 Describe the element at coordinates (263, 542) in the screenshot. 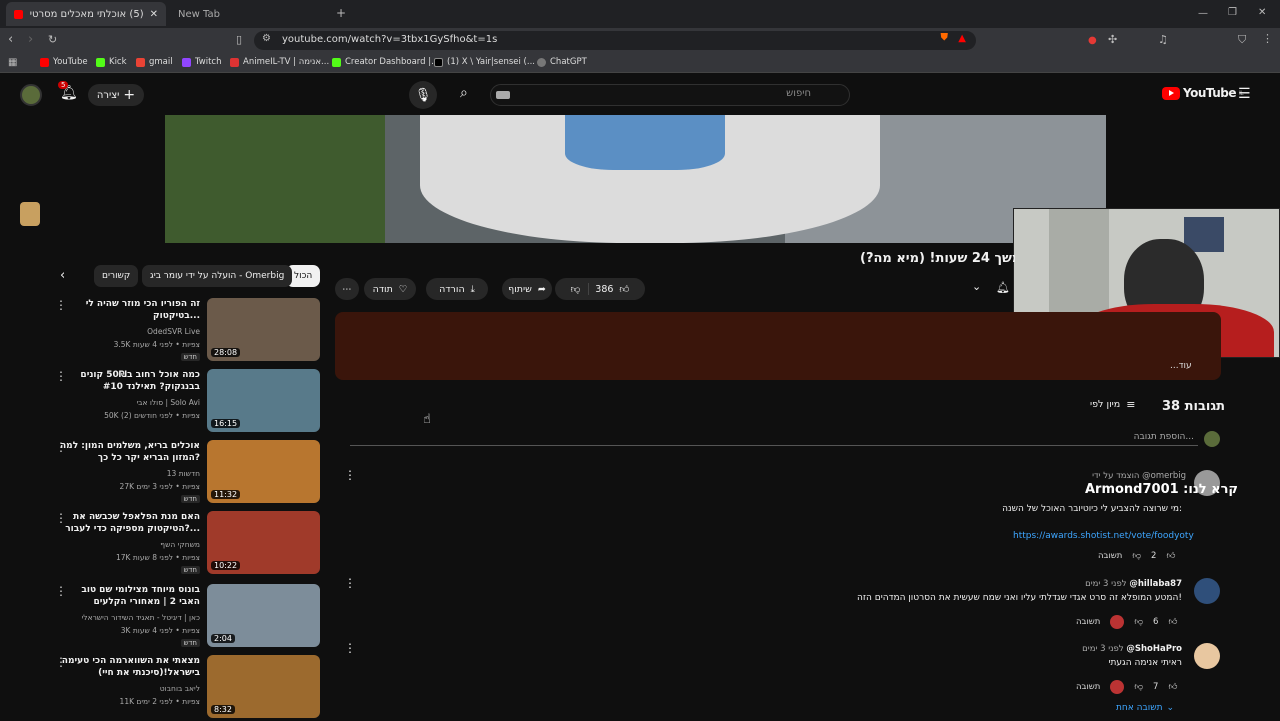

I see `video-thumbnail: 10:22` at that location.